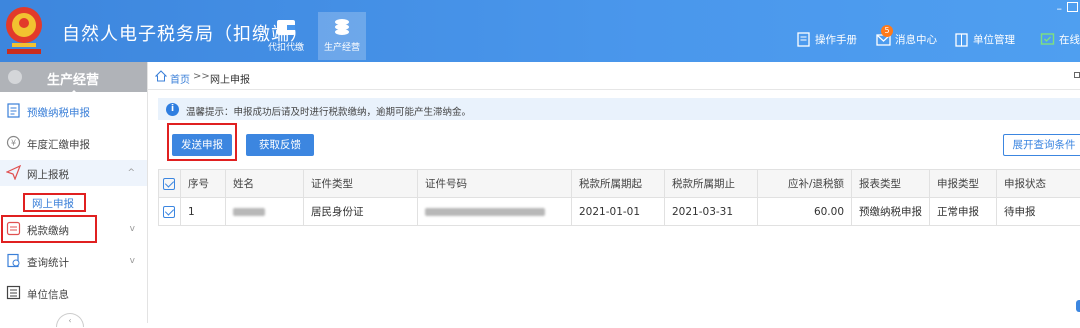  What do you see at coordinates (1047, 39) in the screenshot?
I see `chat-icon` at bounding box center [1047, 39].